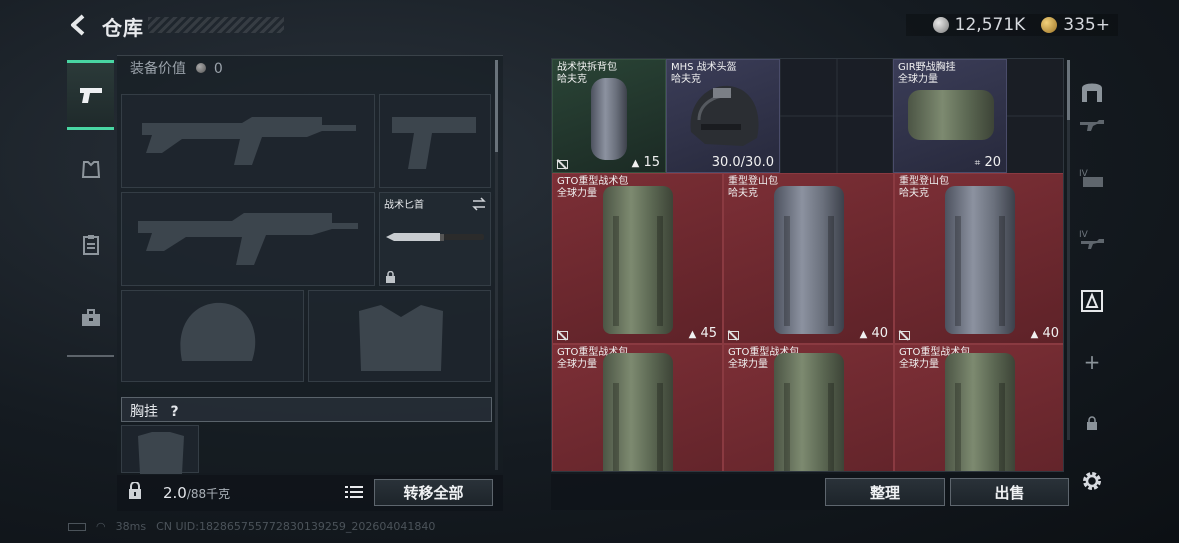  I want to click on page-title: 仓库, so click(123, 28).